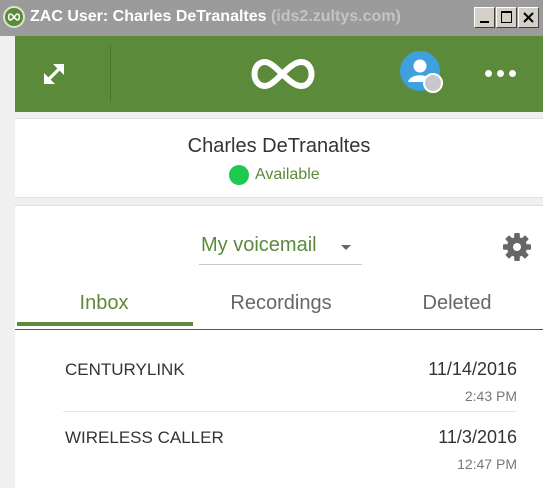 This screenshot has width=543, height=488. Describe the element at coordinates (290, 381) in the screenshot. I see `list-item: CENTURYLINK 11/14/2016 2:43 PM` at that location.